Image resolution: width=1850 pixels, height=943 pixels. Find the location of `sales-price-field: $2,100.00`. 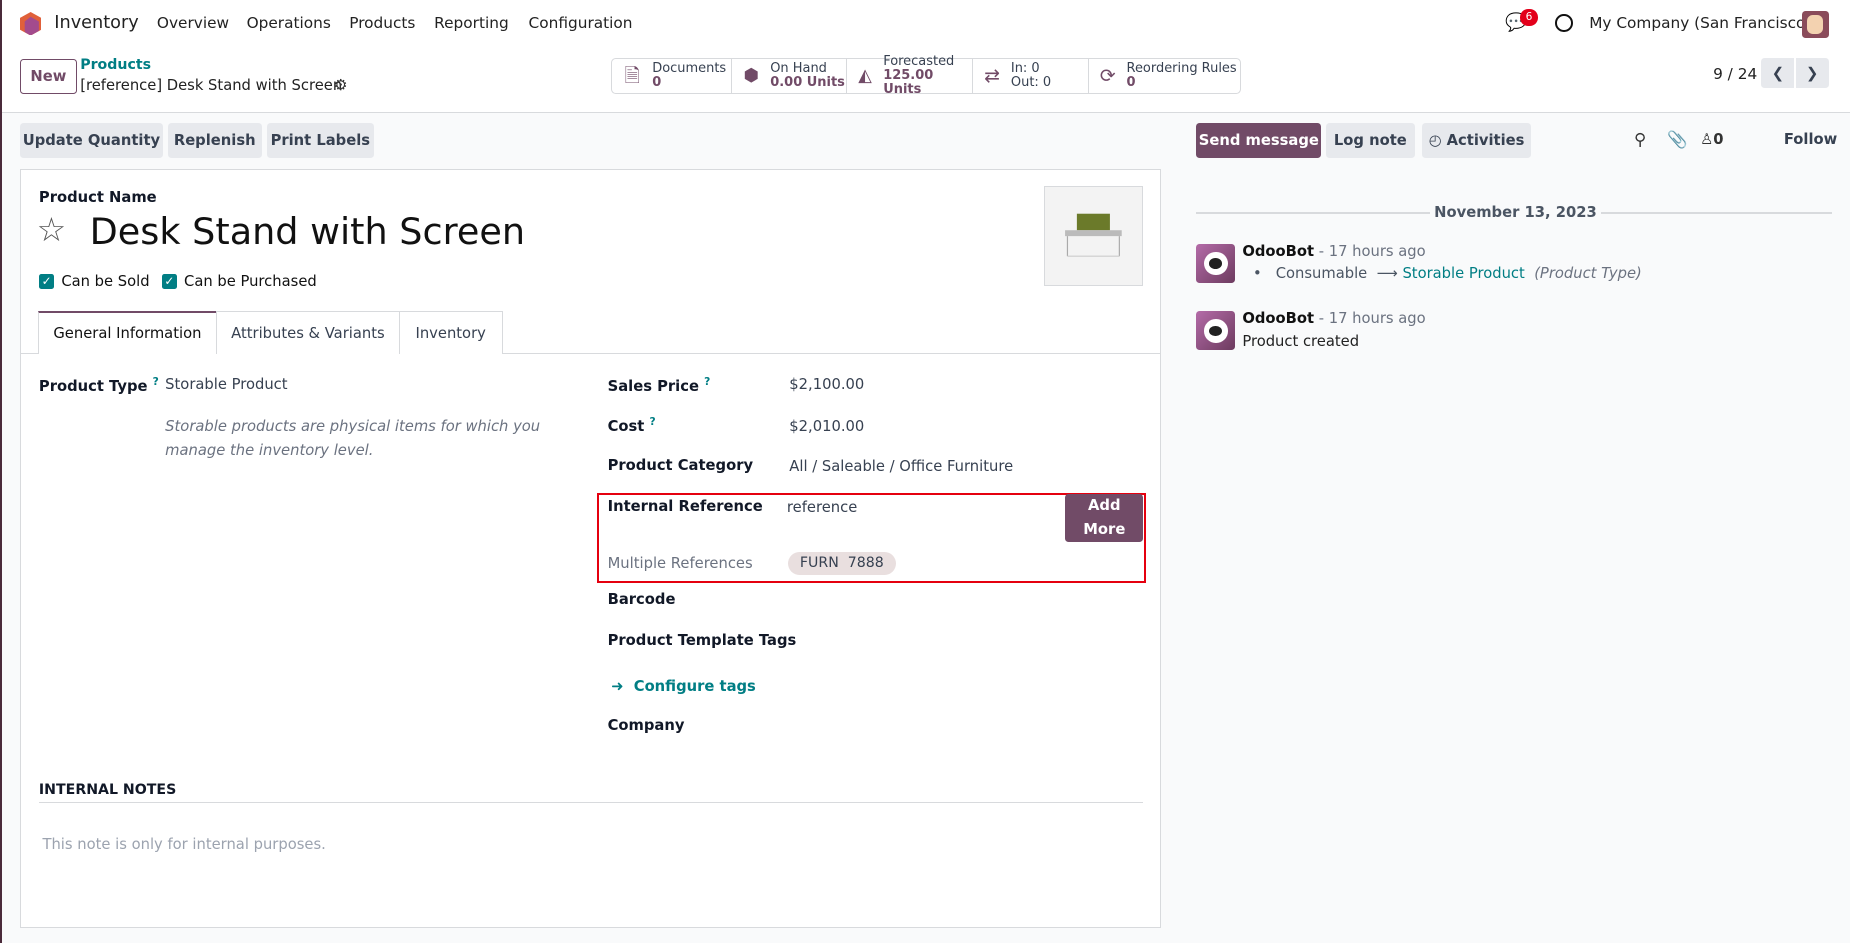

sales-price-field: $2,100.00 is located at coordinates (826, 384).